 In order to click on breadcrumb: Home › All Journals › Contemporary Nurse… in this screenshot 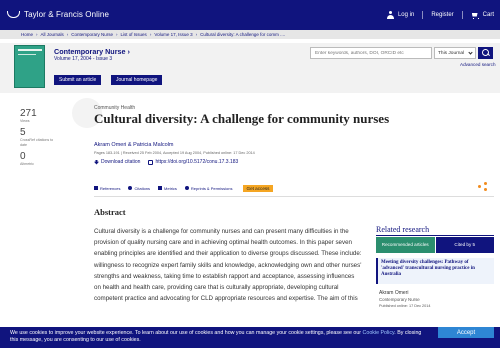, I will do `click(250, 34)`.